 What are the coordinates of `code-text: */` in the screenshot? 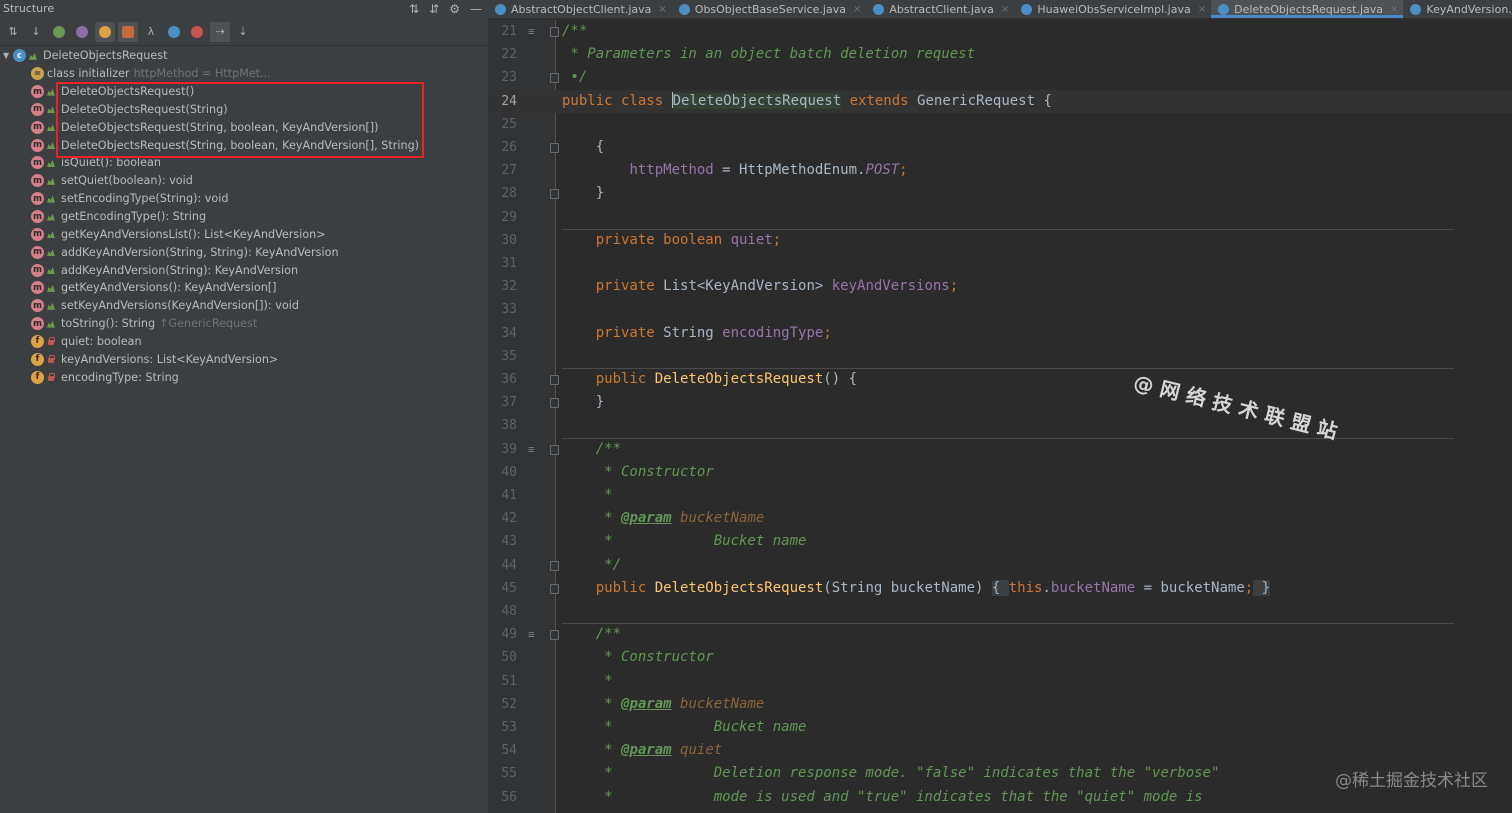 It's located at (591, 565).